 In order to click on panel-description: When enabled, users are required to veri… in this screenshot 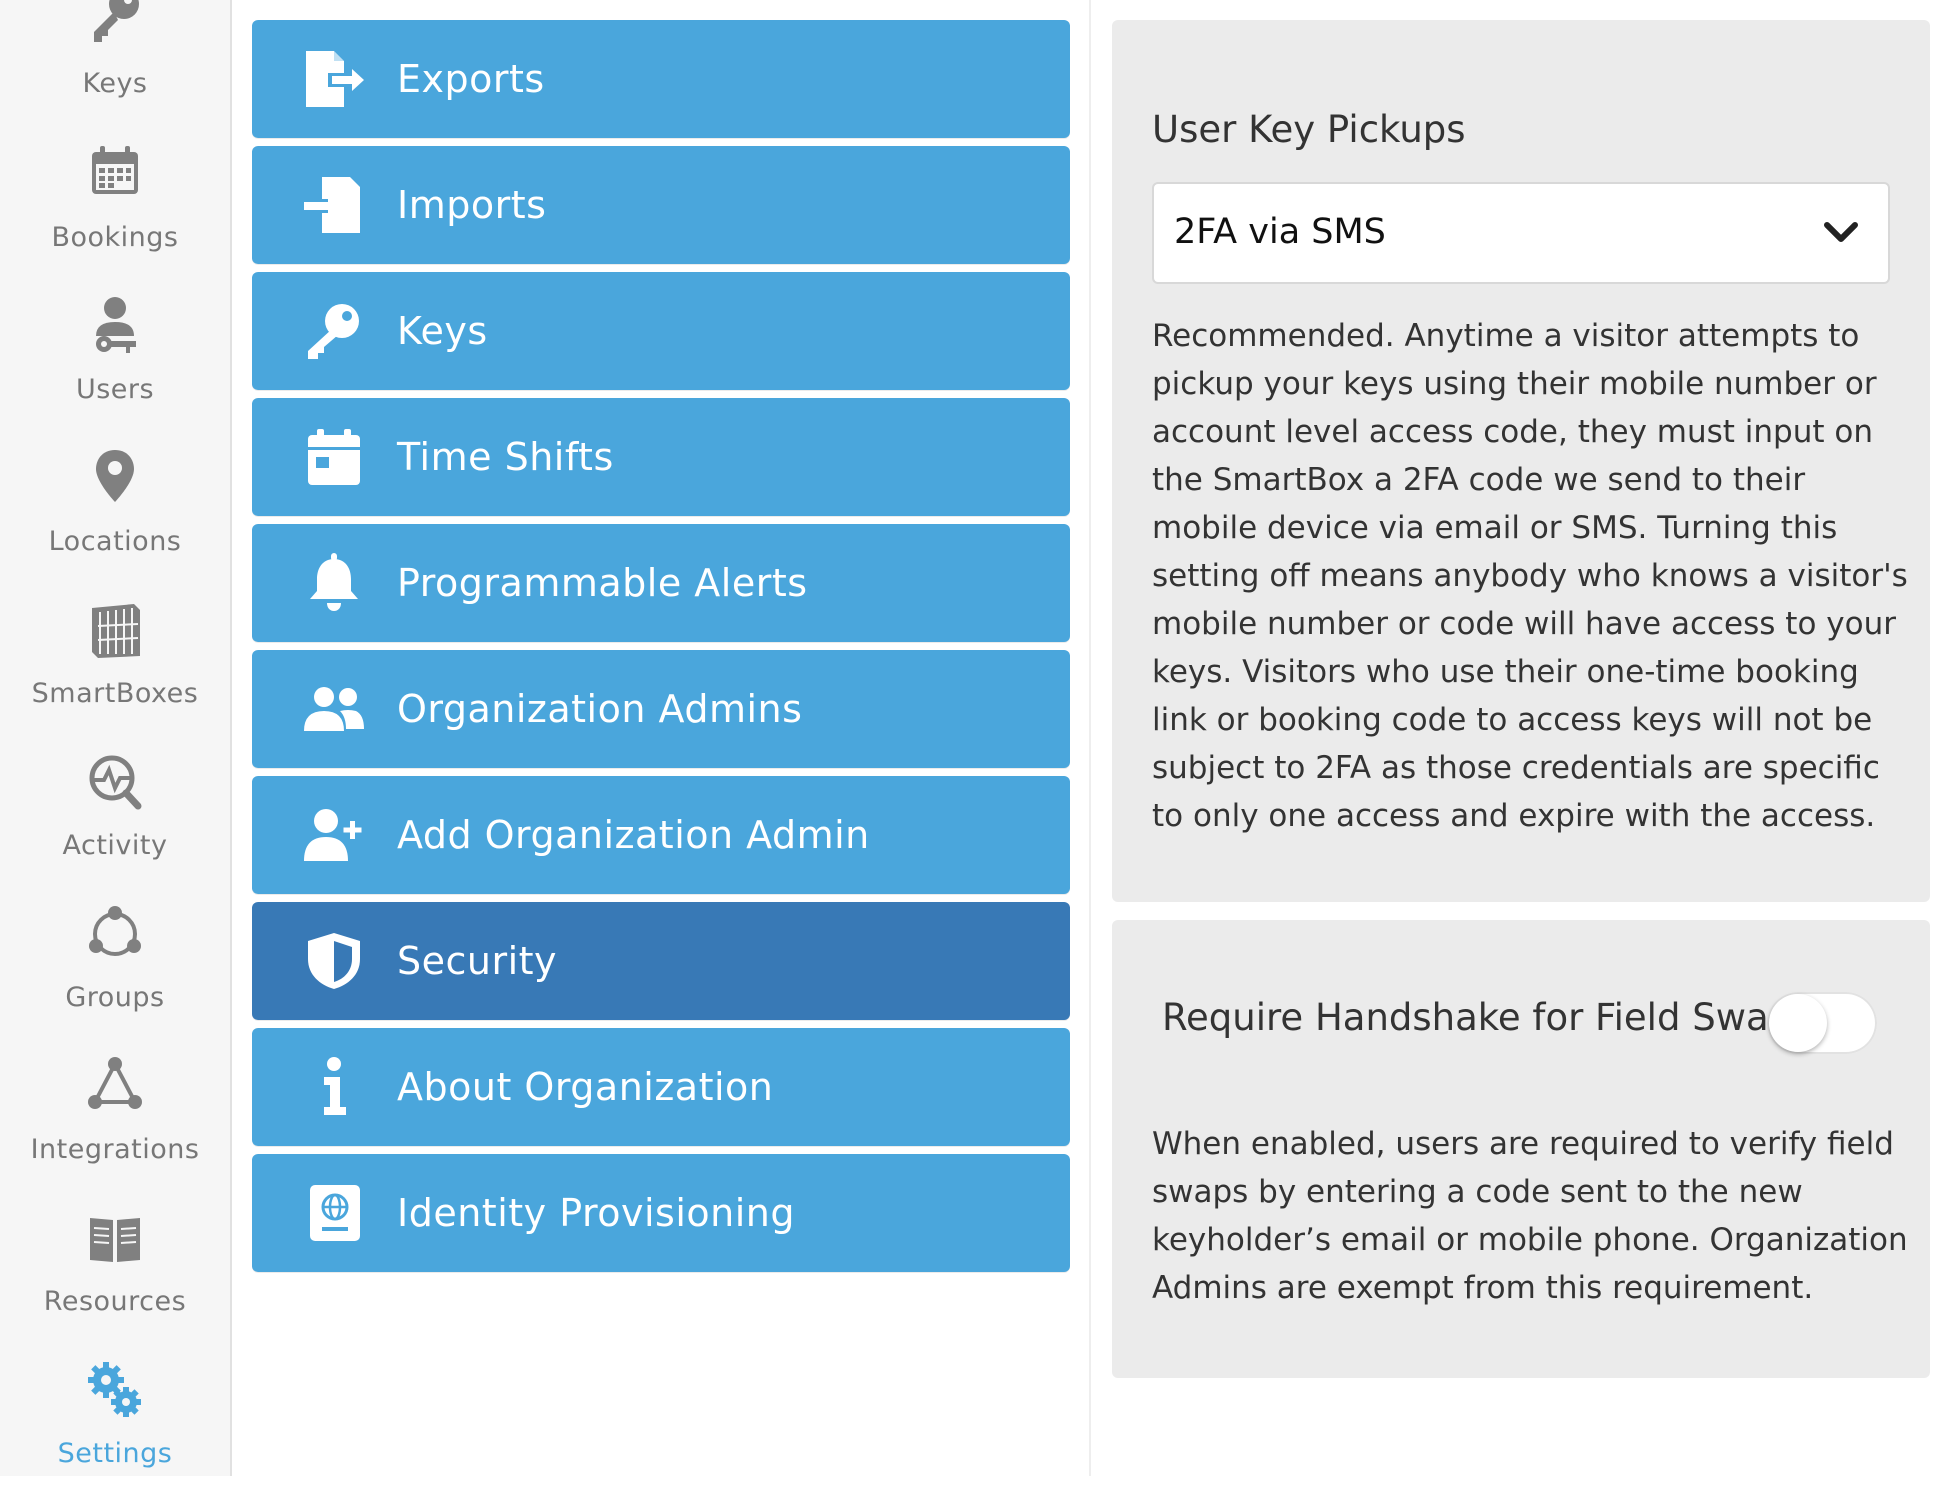, I will do `click(1530, 1216)`.